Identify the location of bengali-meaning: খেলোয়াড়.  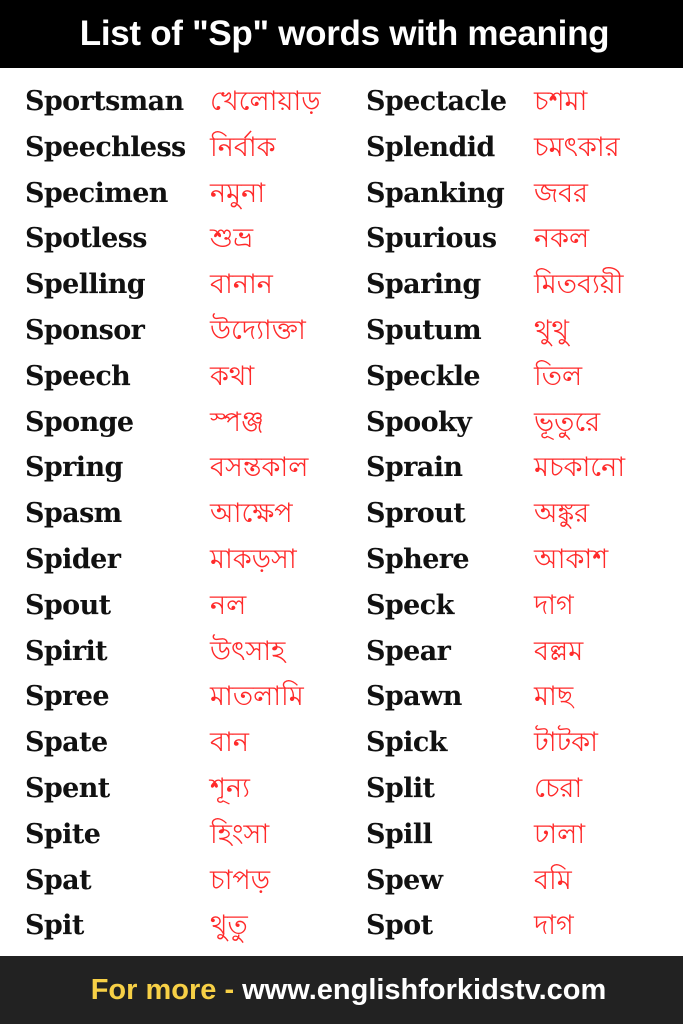
(265, 101).